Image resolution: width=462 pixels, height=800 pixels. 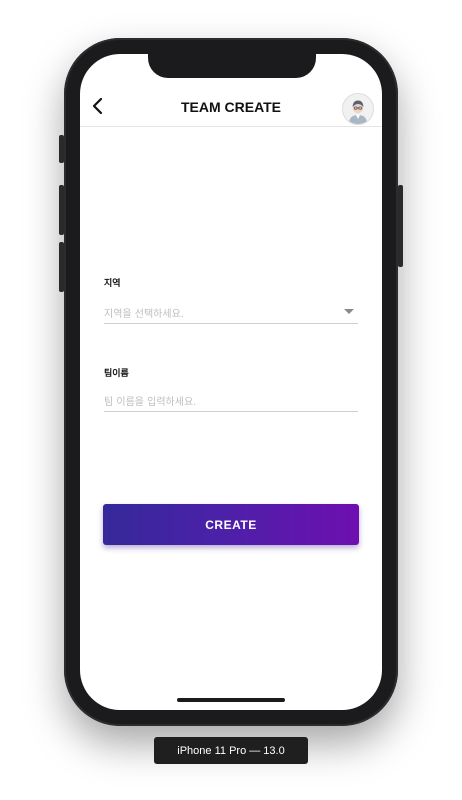 What do you see at coordinates (61, 267) in the screenshot?
I see `volume-down-button` at bounding box center [61, 267].